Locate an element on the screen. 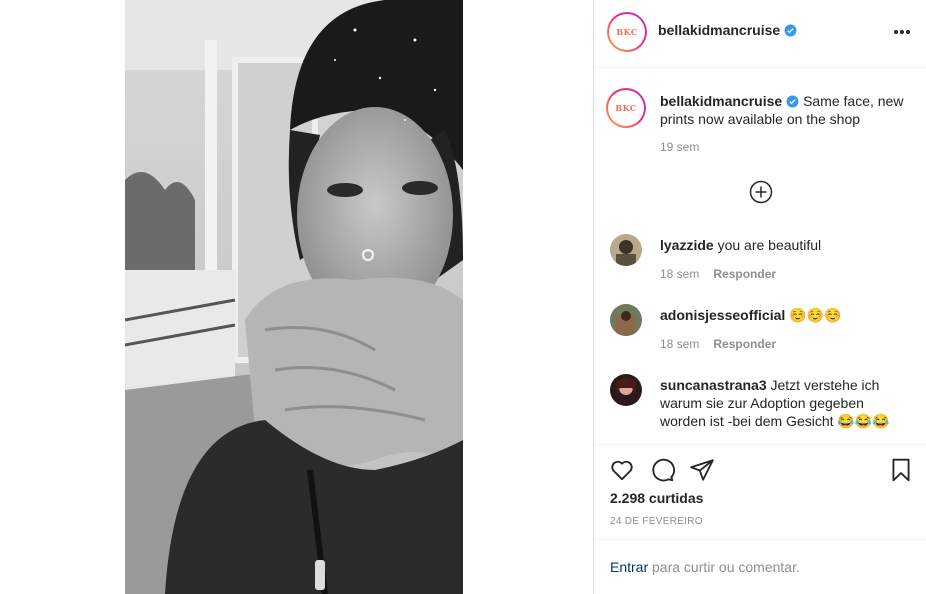 Image resolution: width=926 pixels, height=594 pixels. comment-text: you are beautiful is located at coordinates (769, 245).